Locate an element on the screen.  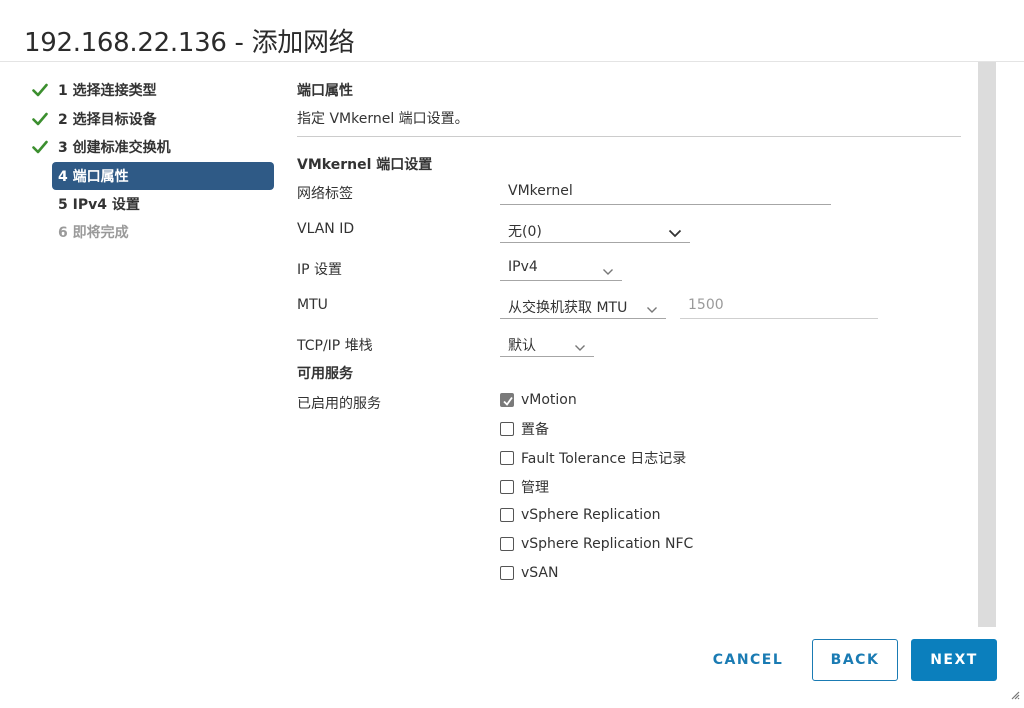
service-management: 管理 is located at coordinates (524, 487).